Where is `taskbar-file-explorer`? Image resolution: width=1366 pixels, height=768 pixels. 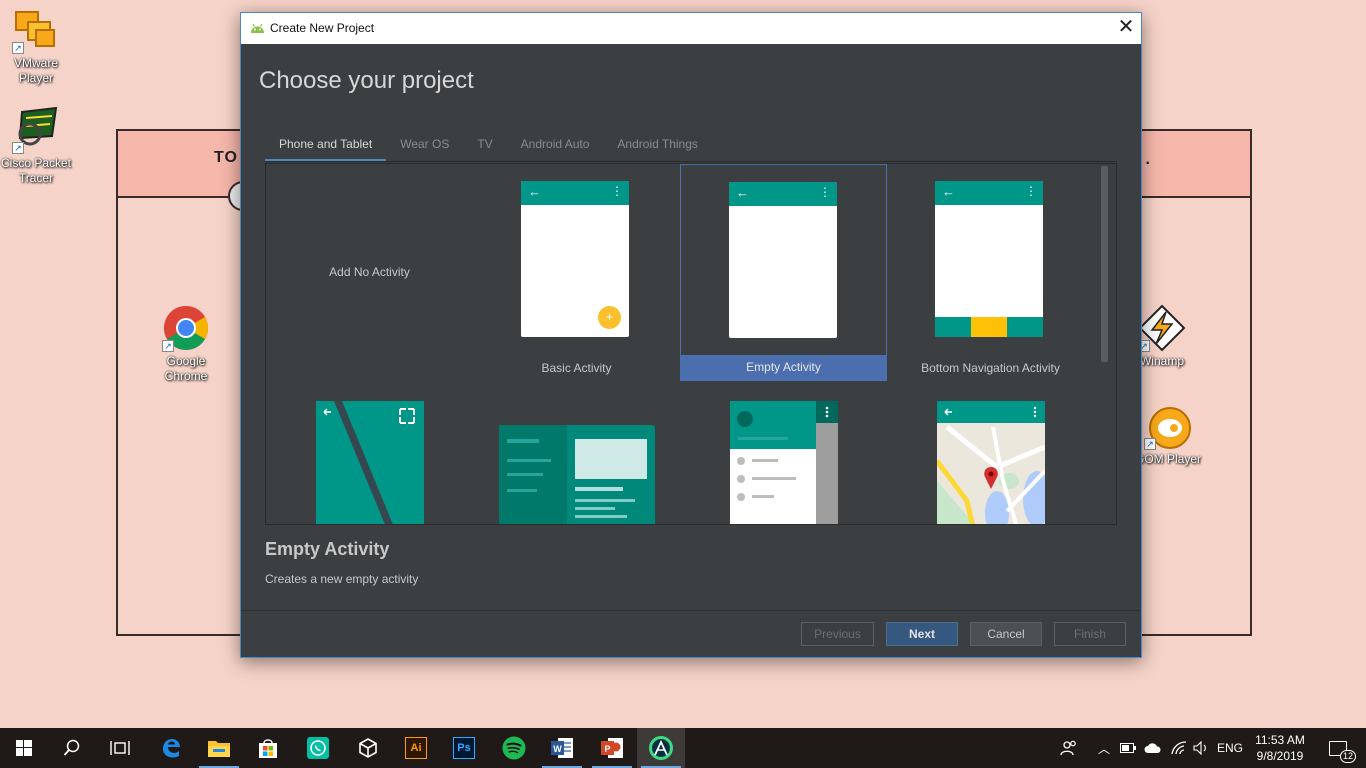
taskbar-file-explorer is located at coordinates (219, 748).